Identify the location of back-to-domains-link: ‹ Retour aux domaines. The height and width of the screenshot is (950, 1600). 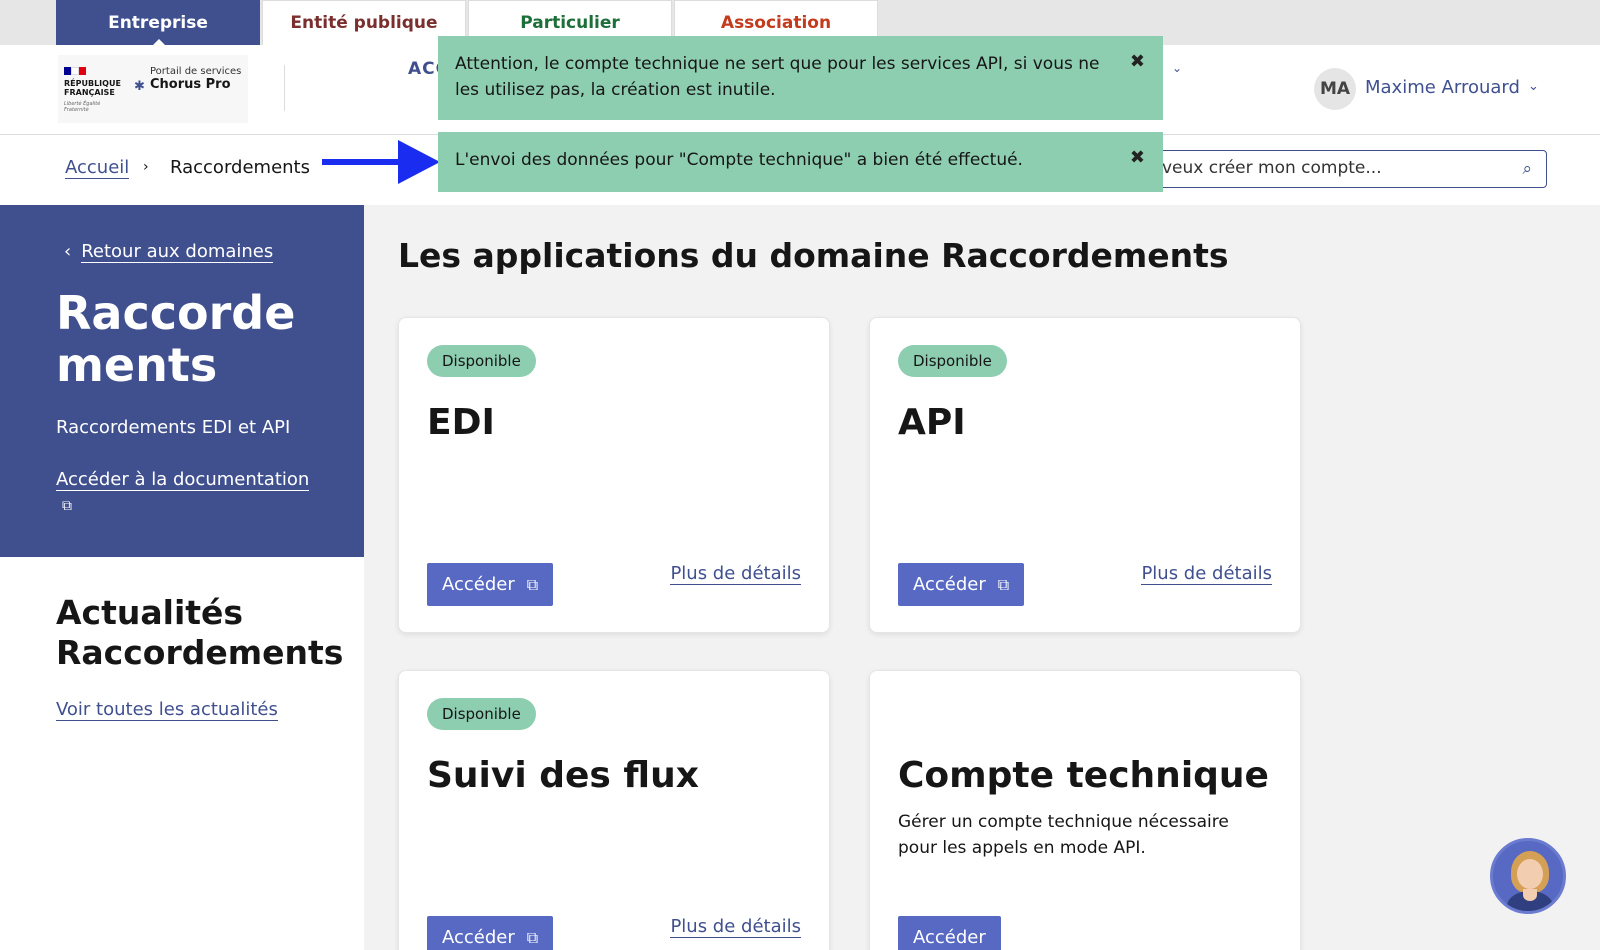
(169, 252).